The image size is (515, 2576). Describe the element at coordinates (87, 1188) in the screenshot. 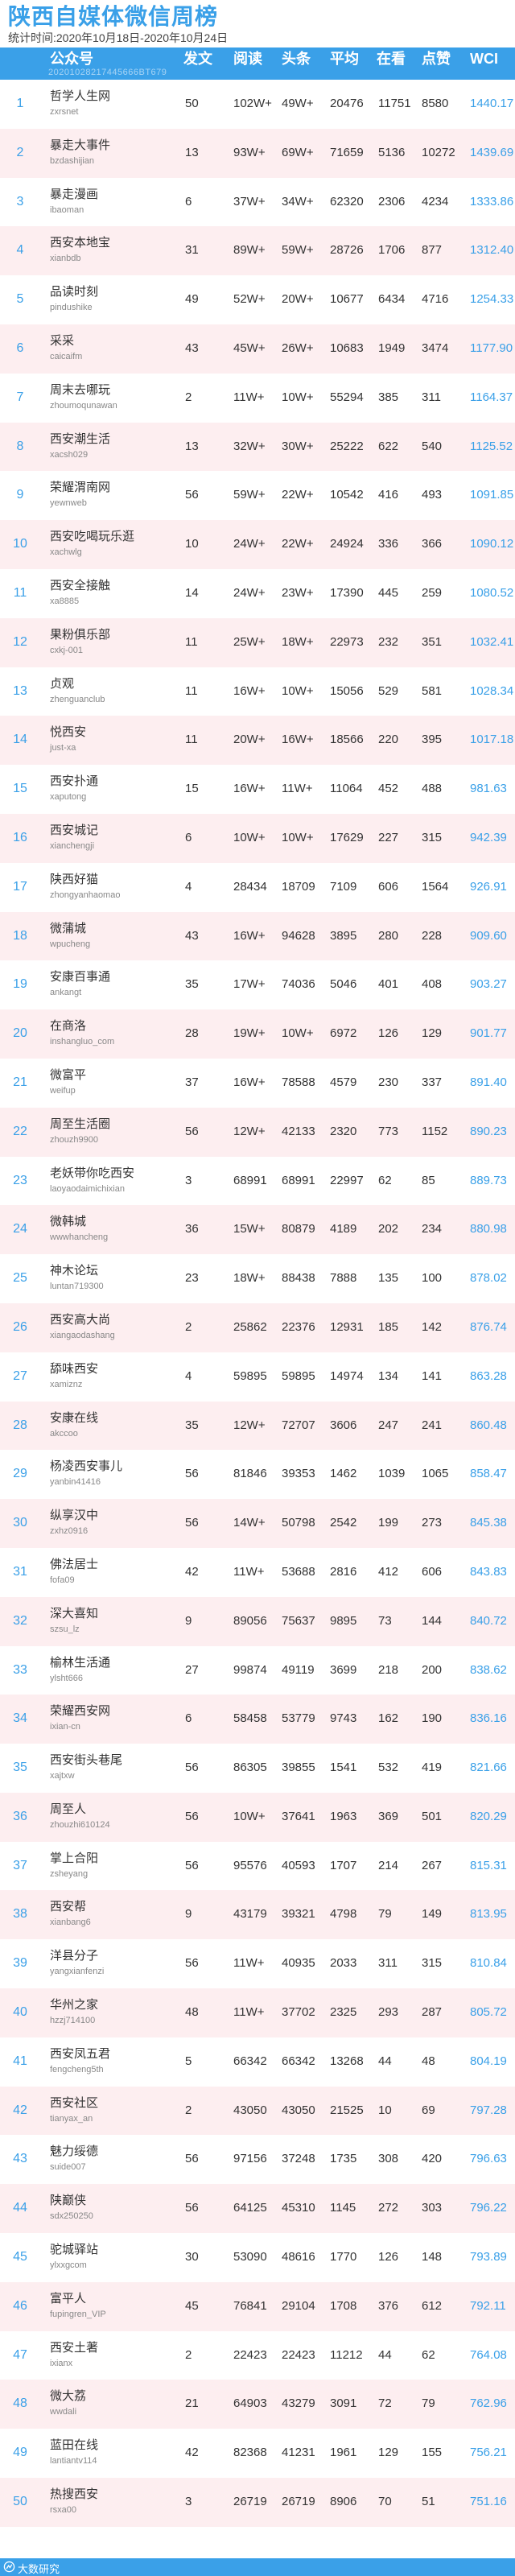

I see `account-id: laoyaodaimichixian` at that location.